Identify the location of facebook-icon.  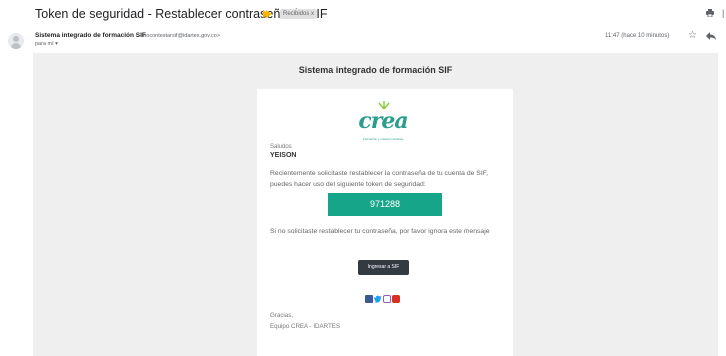
(369, 299).